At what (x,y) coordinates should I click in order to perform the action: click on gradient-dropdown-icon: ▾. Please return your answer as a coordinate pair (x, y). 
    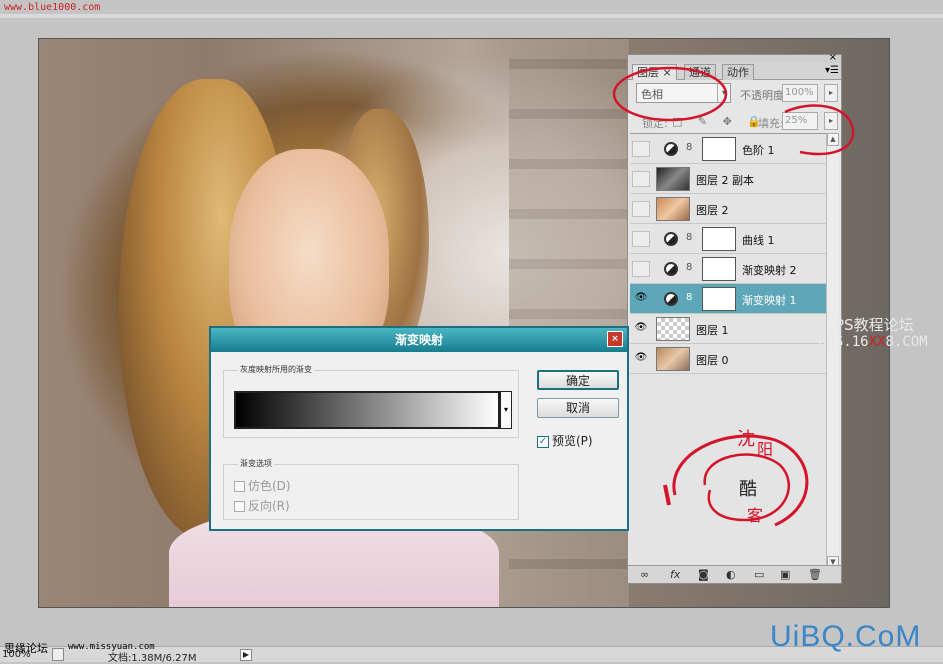
    Looking at the image, I should click on (506, 410).